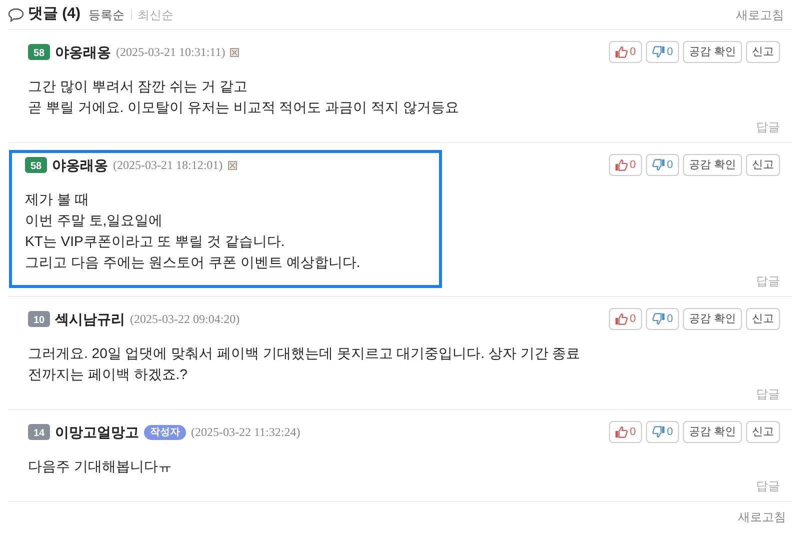 This screenshot has height=534, width=800. Describe the element at coordinates (155, 241) in the screenshot. I see `comment-text: KT는 VIP쿠폰이라고 또 뿌릴 것 같습니다.` at that location.